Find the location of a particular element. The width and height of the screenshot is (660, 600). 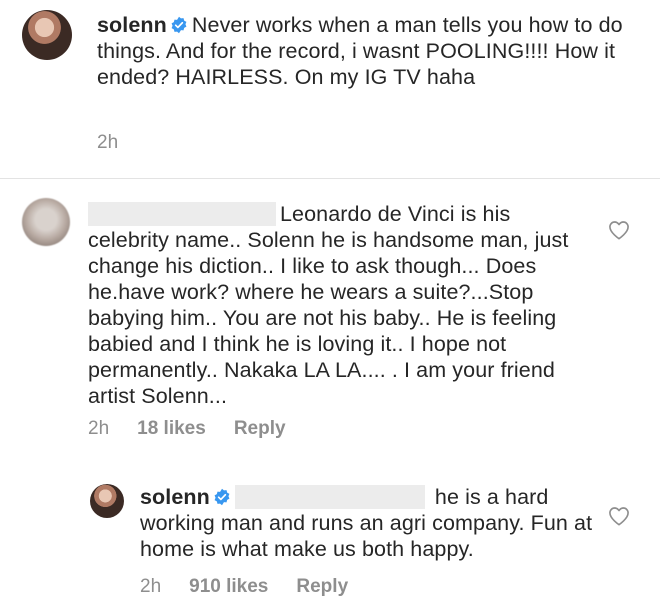

comment-meta: 2h 18 likes Reply is located at coordinates (201, 429).